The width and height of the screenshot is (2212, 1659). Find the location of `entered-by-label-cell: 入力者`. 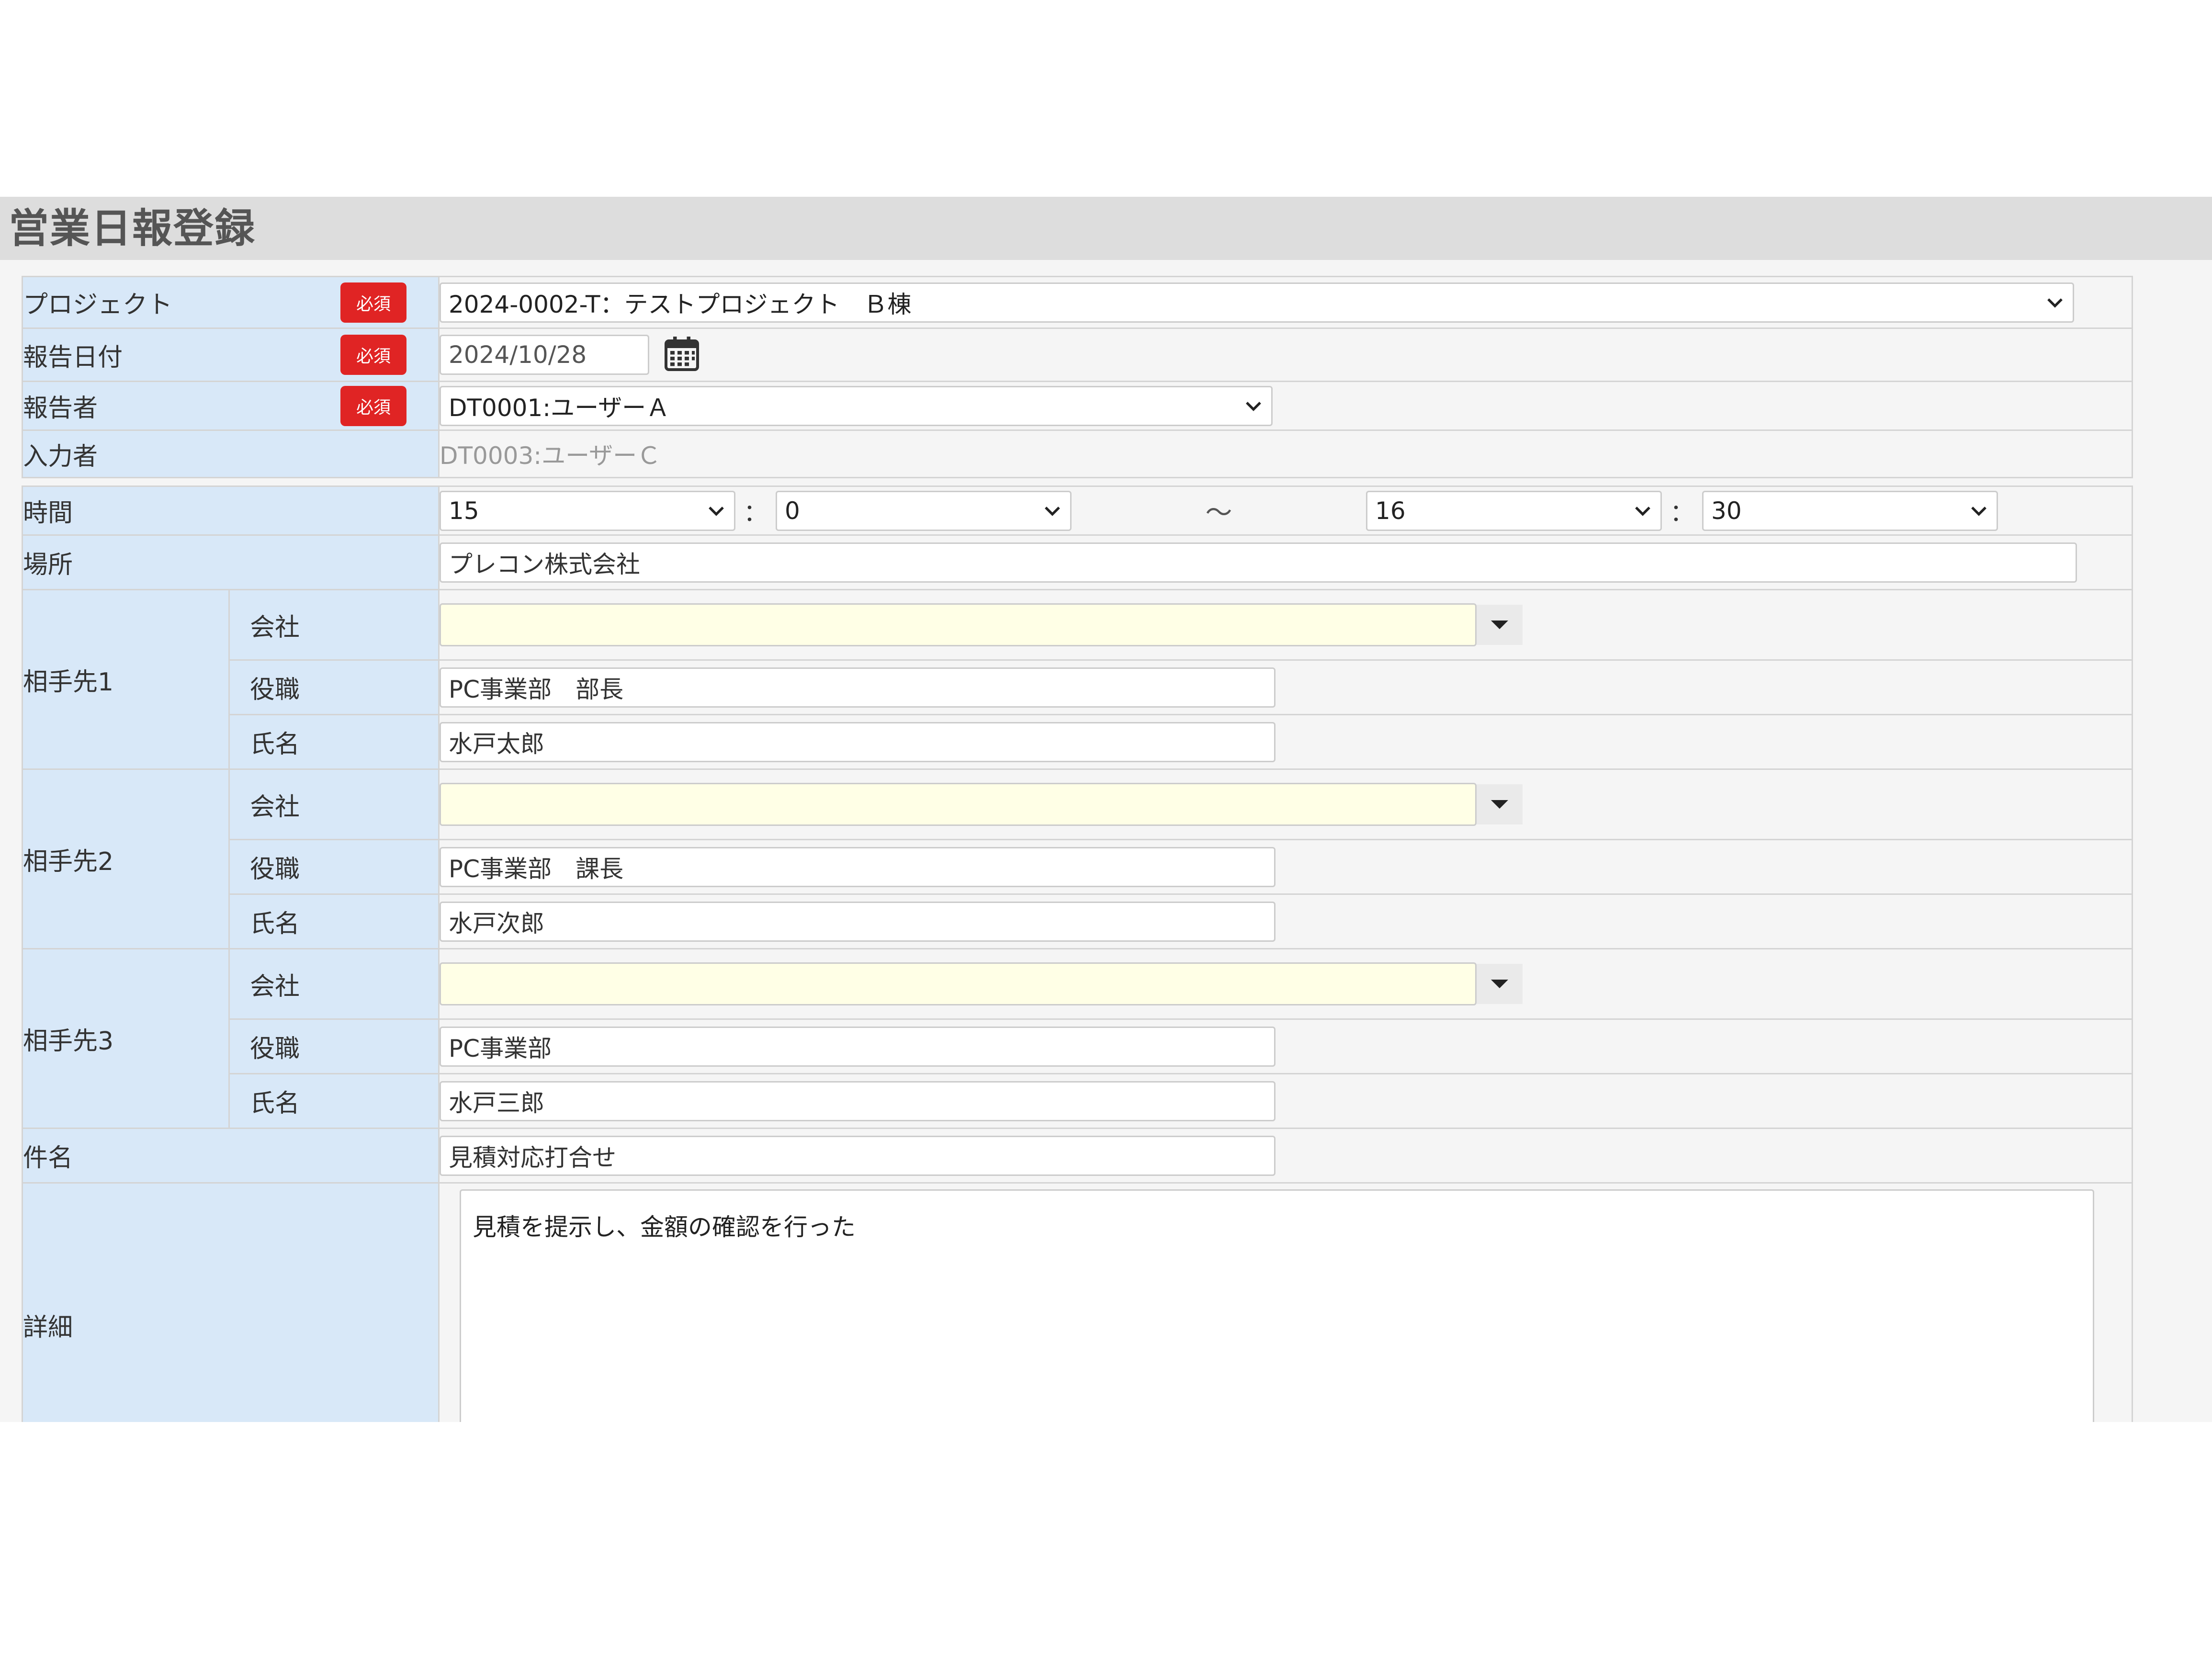

entered-by-label-cell: 入力者 is located at coordinates (231, 453).